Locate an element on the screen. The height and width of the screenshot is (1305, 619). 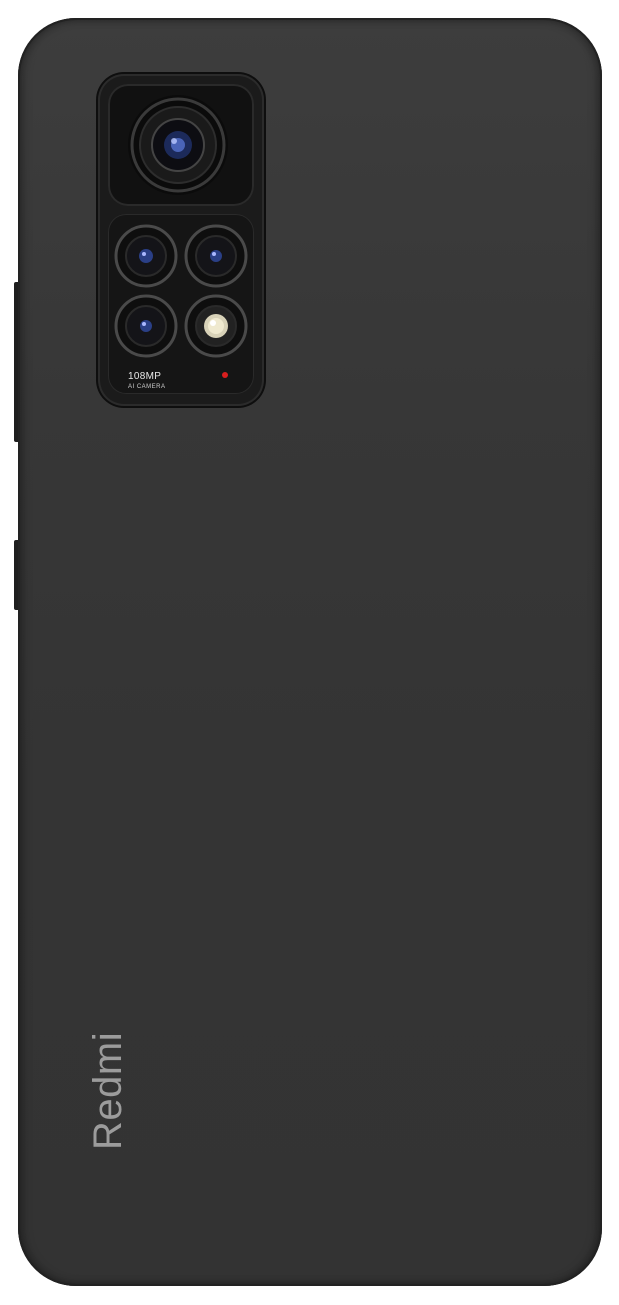
camera-spec-sublabel: AI CAMERA is located at coordinates (147, 387).